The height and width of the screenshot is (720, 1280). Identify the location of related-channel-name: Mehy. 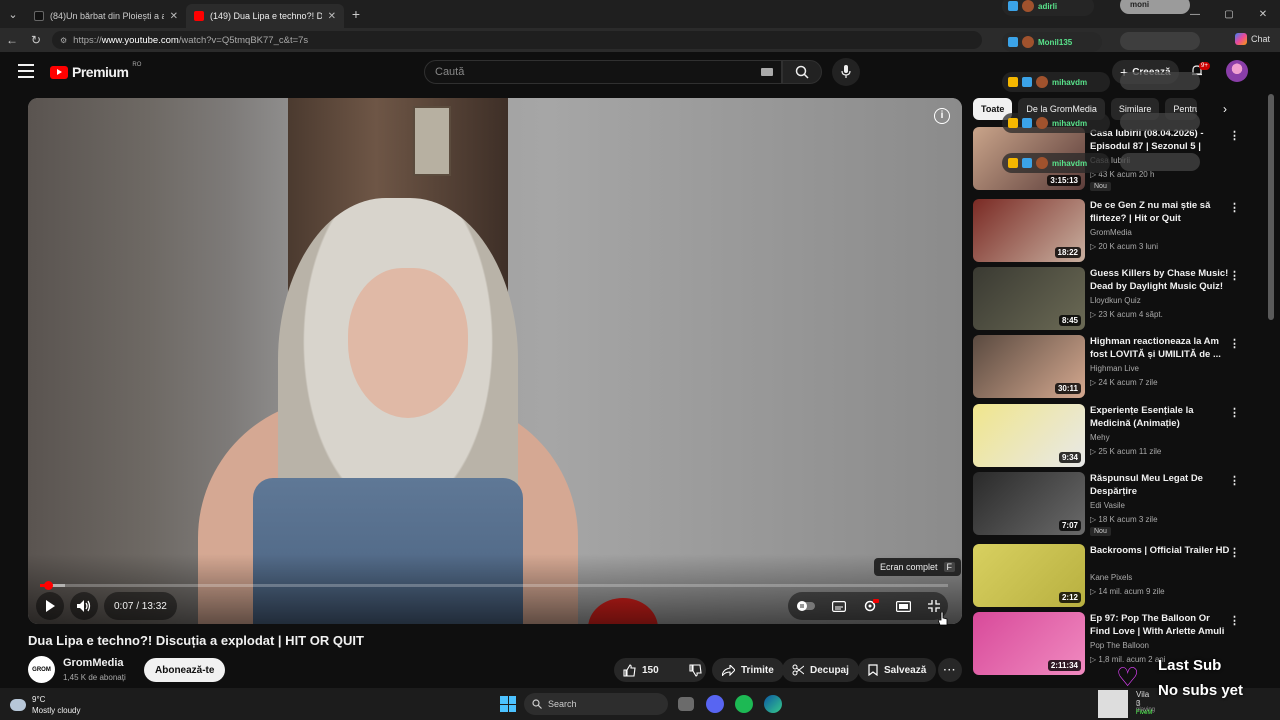
(1100, 437).